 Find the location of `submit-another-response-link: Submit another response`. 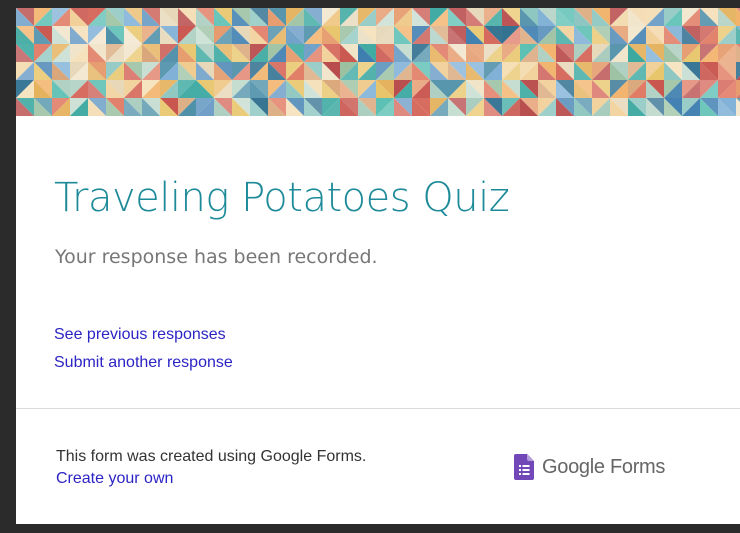

submit-another-response-link: Submit another response is located at coordinates (143, 363).